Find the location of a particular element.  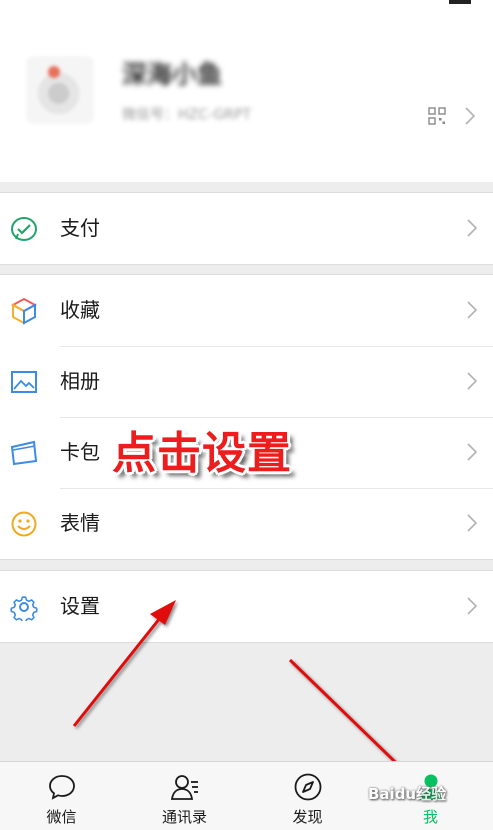

menu-label-settings: 设置 is located at coordinates (80, 606).